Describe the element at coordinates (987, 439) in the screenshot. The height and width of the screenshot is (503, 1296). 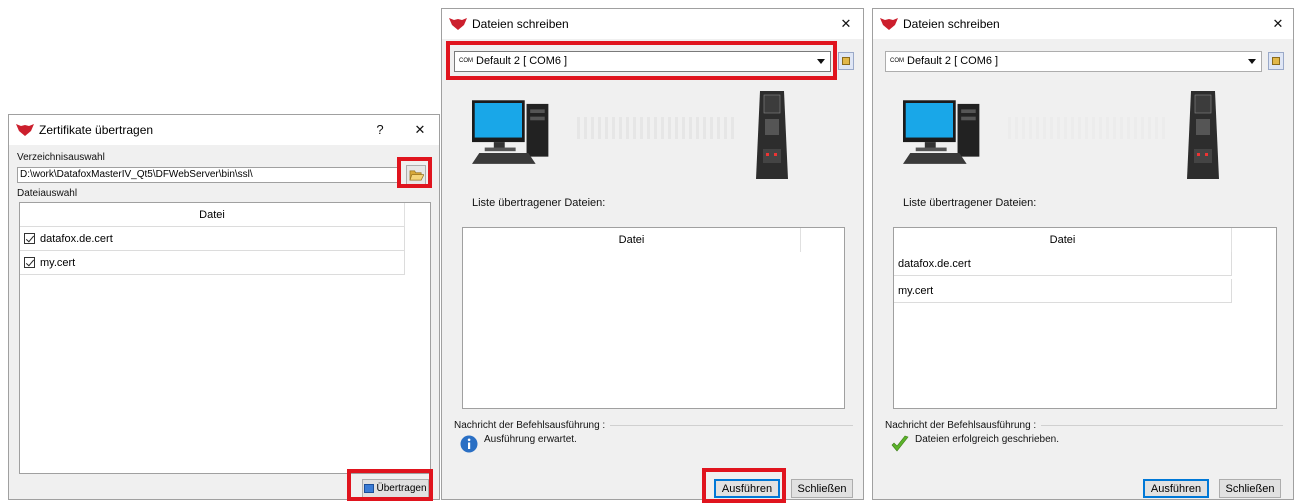
I see `message-text: Dateien erfolgreich geschrieben.` at that location.